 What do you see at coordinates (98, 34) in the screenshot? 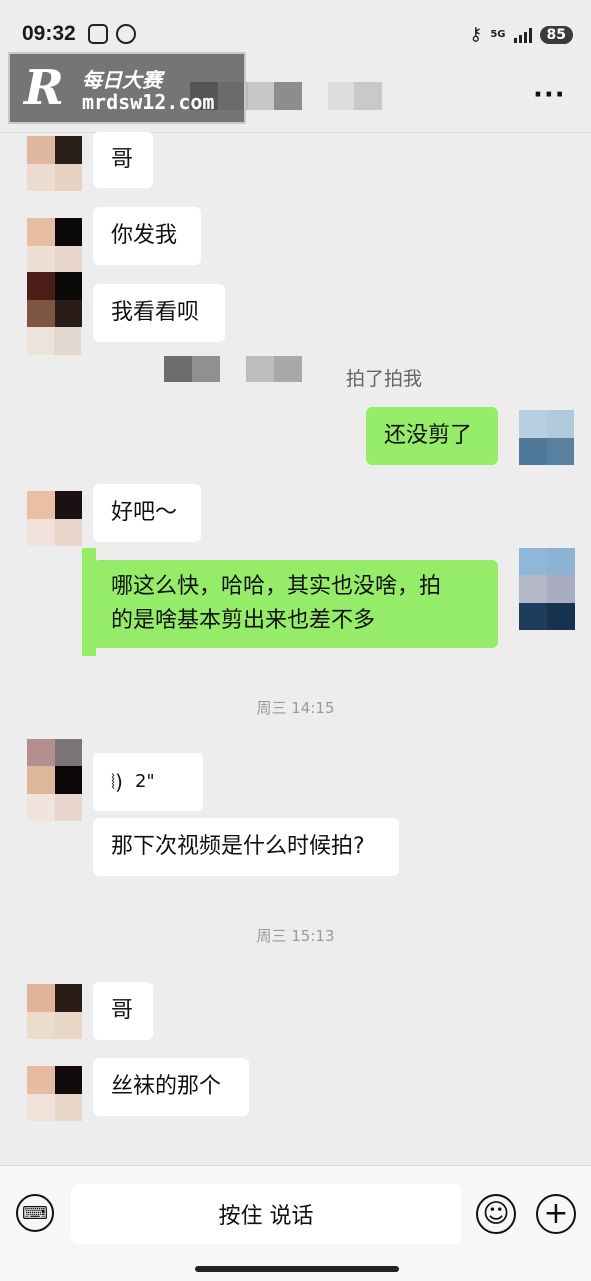
I see `screenshot-icon` at bounding box center [98, 34].